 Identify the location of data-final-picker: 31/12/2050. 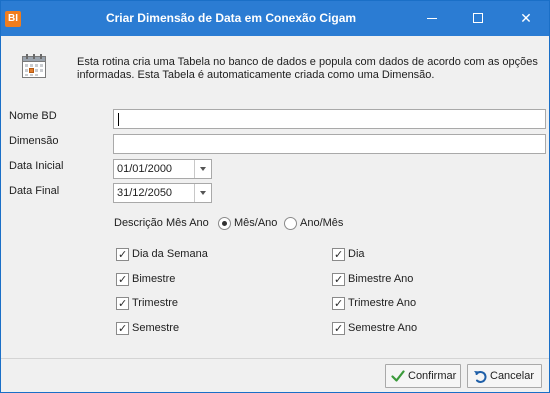
(162, 193).